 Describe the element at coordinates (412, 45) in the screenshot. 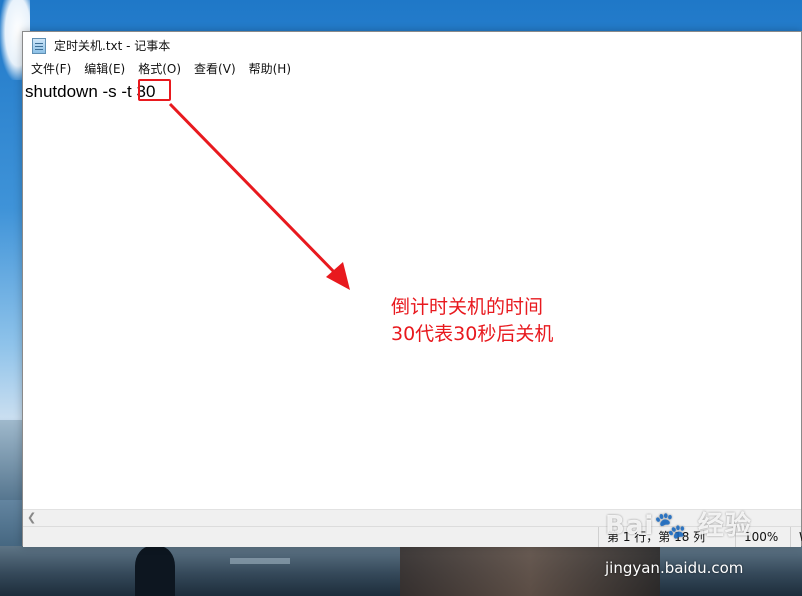

I see `title-bar: 定时关机.txt - 记事本` at that location.